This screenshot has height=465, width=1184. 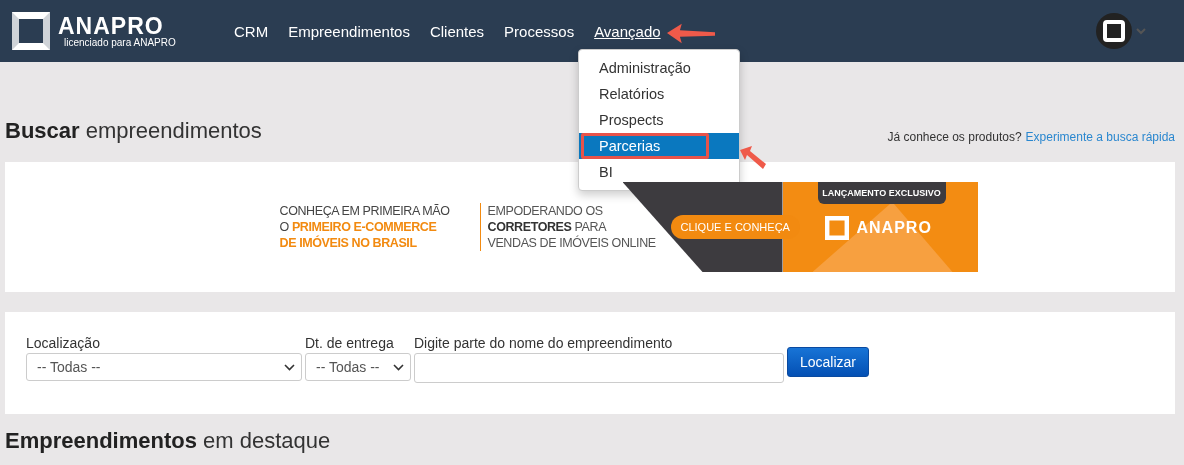 What do you see at coordinates (544, 343) in the screenshot?
I see `field-label: Digite parte do nome do empreendimento` at bounding box center [544, 343].